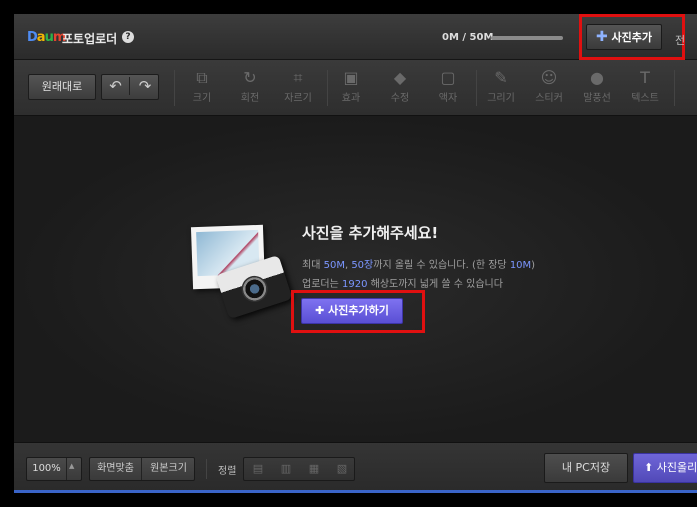 Image resolution: width=697 pixels, height=507 pixels. Describe the element at coordinates (116, 86) in the screenshot. I see `undo-icon: ↶` at that location.